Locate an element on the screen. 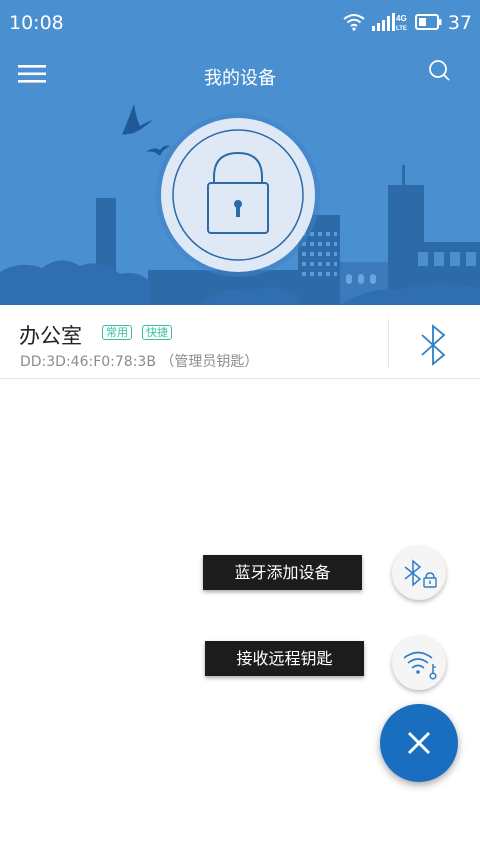 This screenshot has height=854, width=480. bluetooth-lock-icon is located at coordinates (420, 573).